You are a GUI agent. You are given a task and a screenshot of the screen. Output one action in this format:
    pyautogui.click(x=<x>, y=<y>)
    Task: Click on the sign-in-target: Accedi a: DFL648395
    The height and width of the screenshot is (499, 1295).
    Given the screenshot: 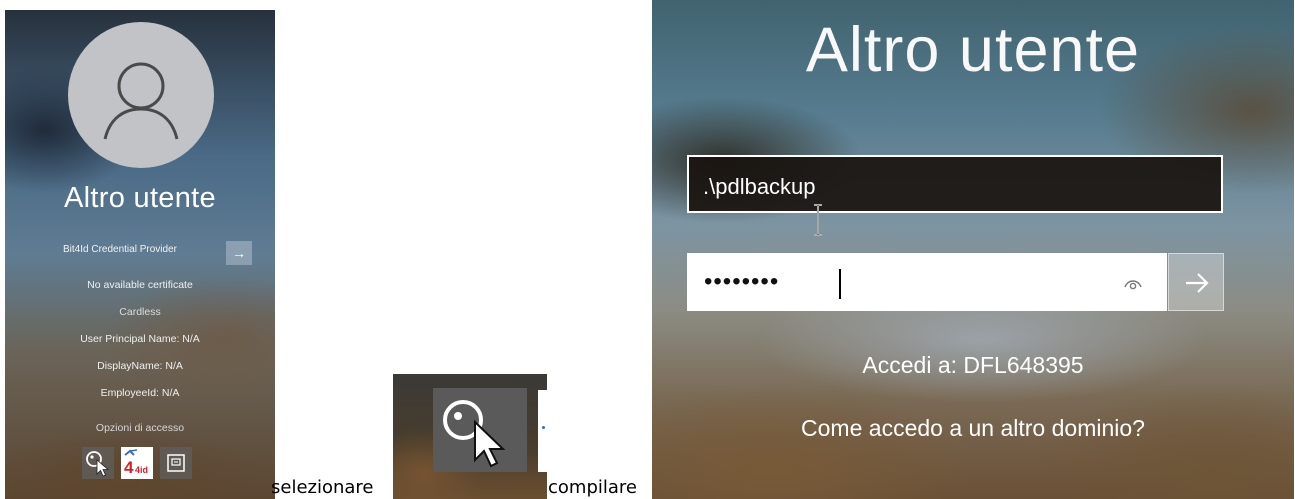 What is the action you would take?
    pyautogui.click(x=973, y=365)
    